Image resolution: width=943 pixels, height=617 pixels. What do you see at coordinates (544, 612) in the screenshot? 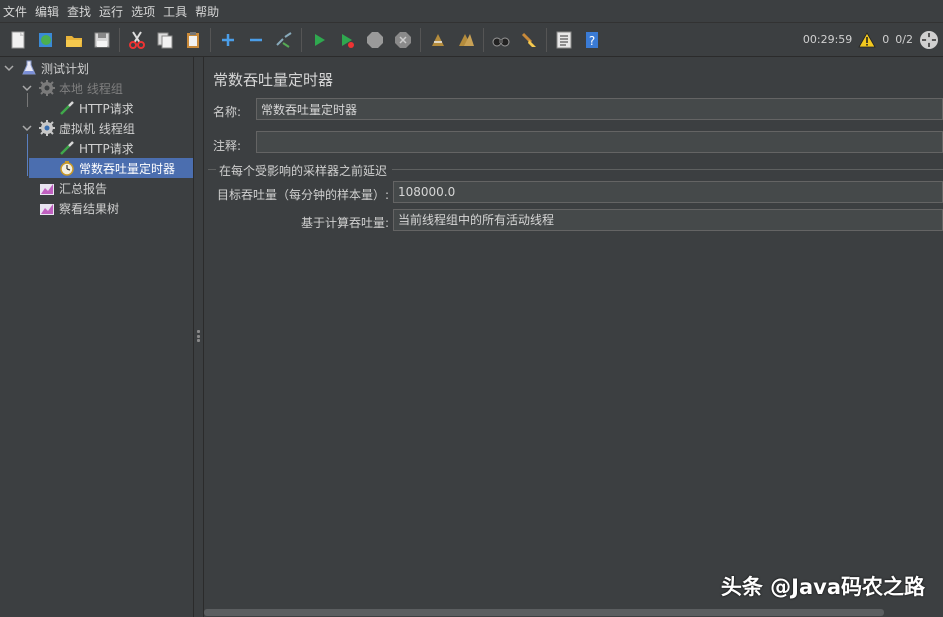
I see `scrollbar-thumb` at bounding box center [544, 612].